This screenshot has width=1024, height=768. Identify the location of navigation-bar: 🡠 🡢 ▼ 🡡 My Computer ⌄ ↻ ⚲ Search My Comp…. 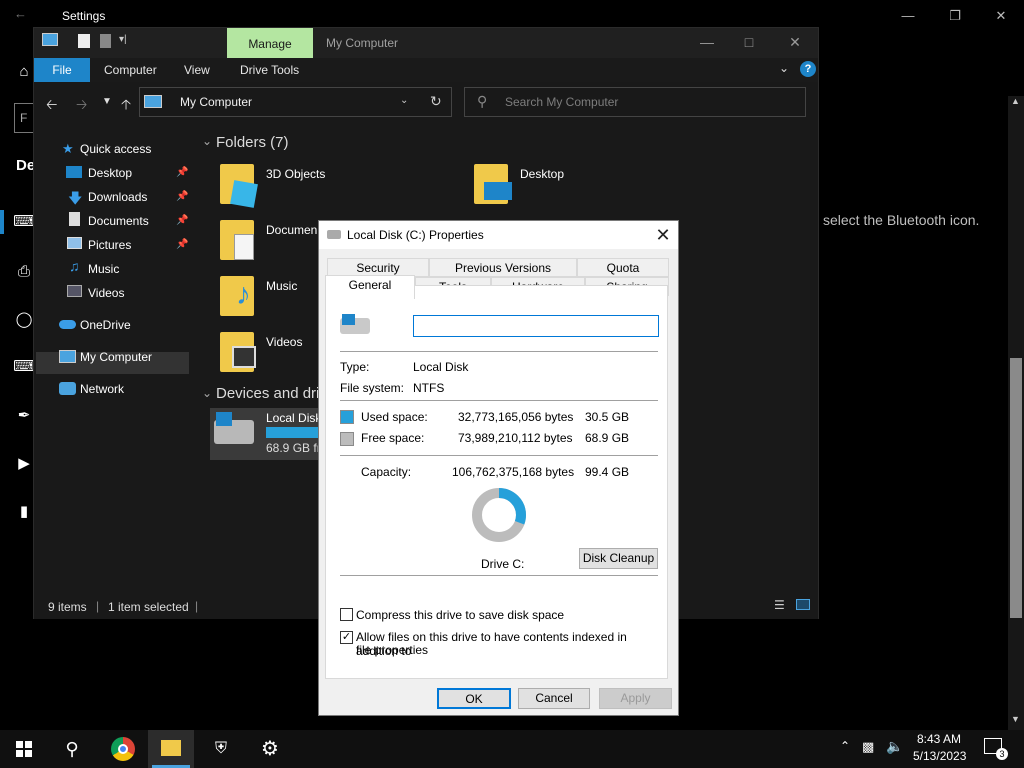
(426, 103).